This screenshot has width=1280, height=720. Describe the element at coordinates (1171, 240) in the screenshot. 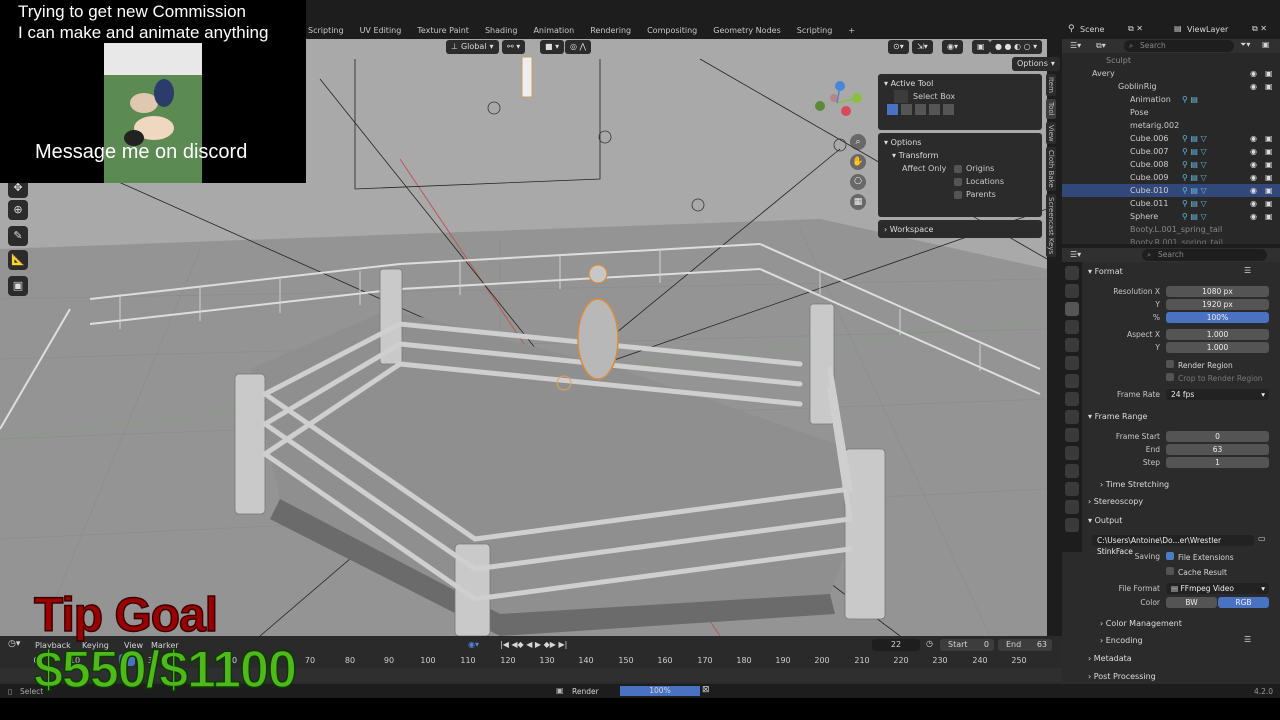

I see `outliner-row-booty-r: Booty.R.001_spring_tail` at that location.